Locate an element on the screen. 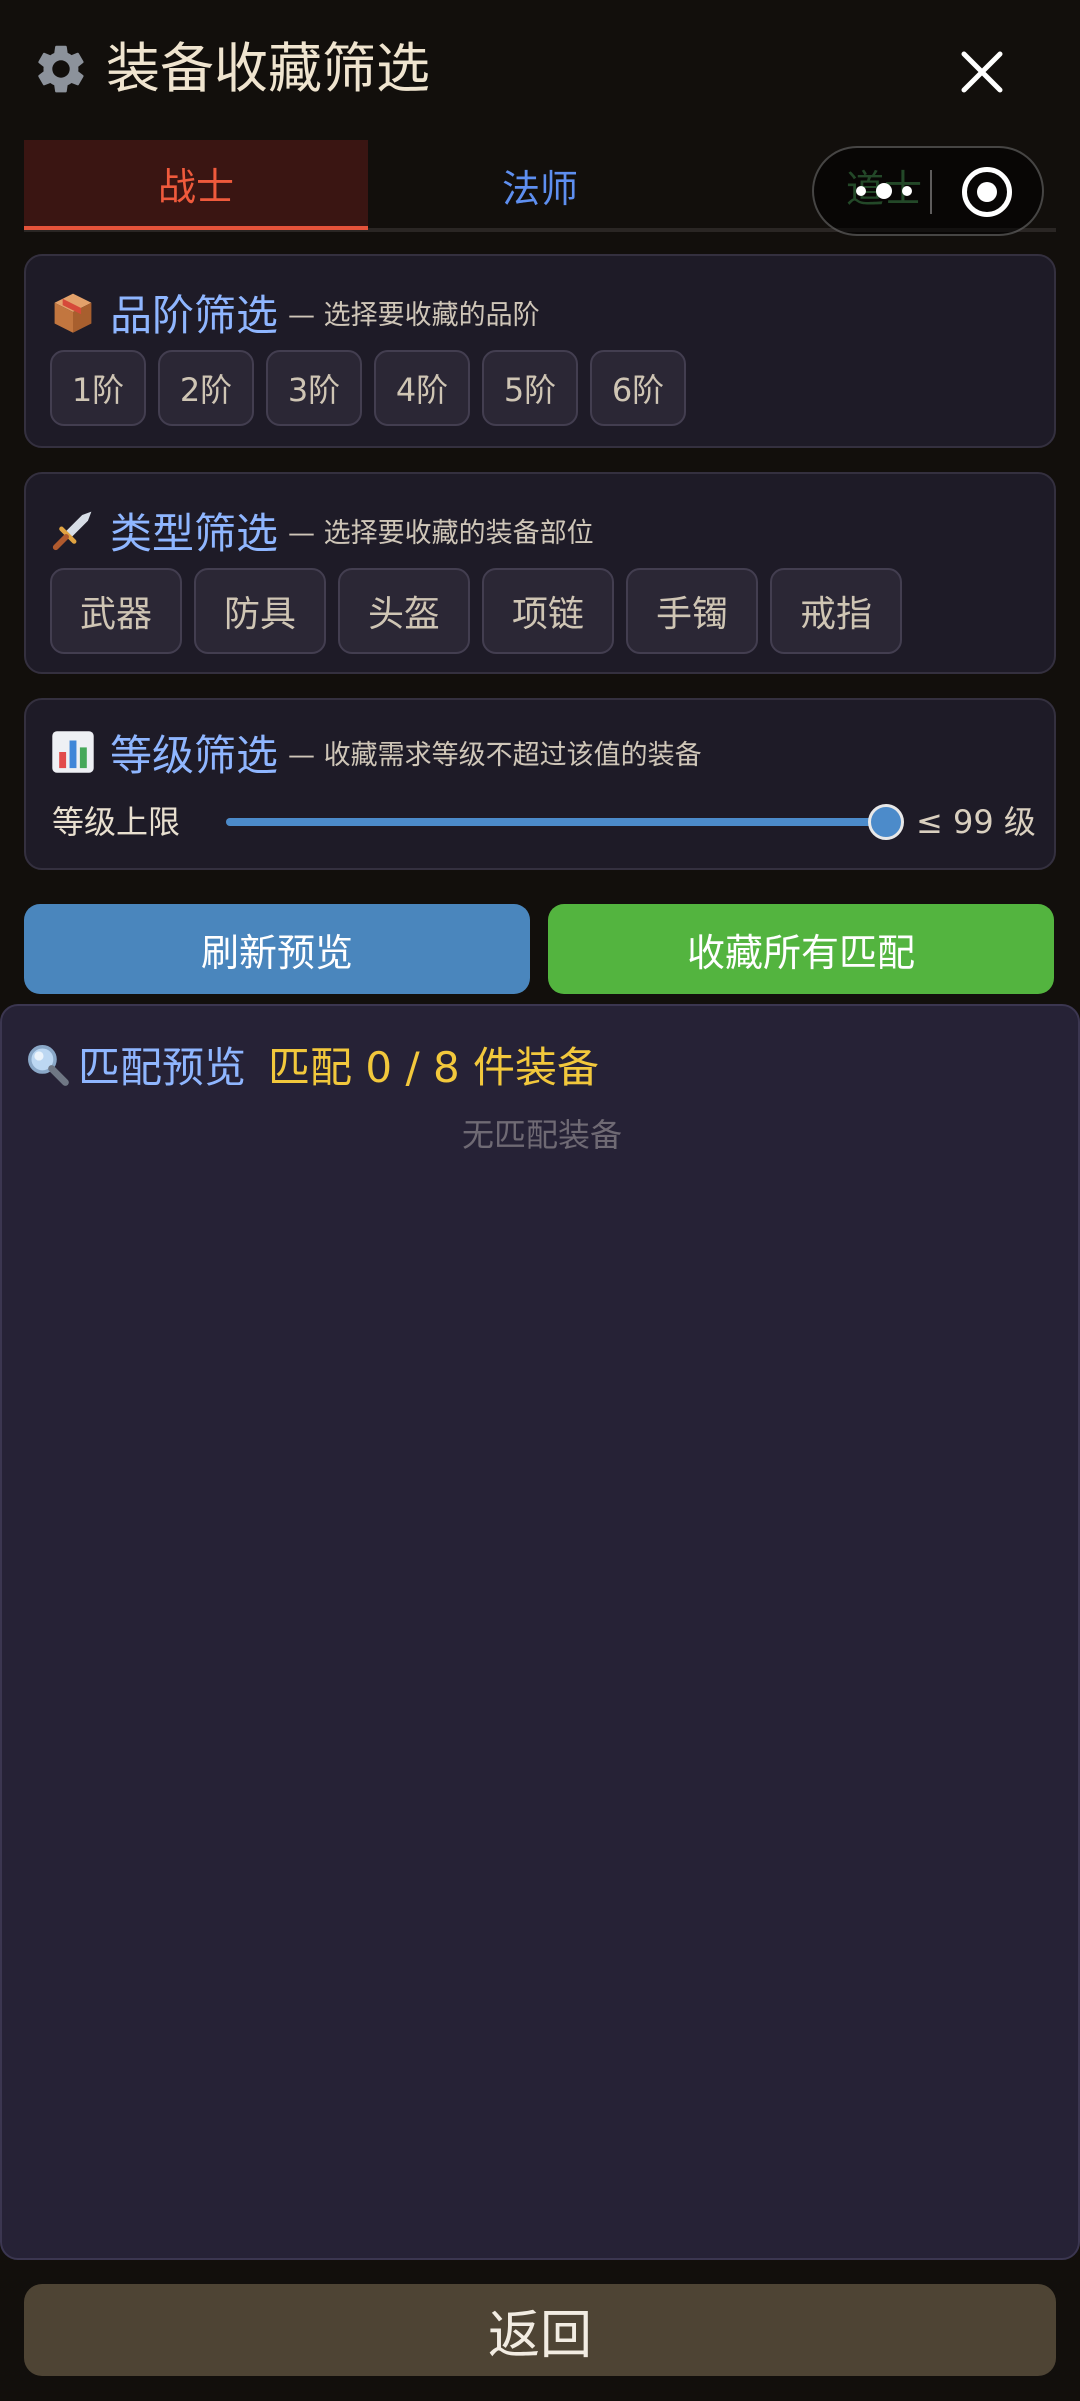 The height and width of the screenshot is (2401, 1080). level-filter-desc: — 收藏需求等级不超过该值的装备 is located at coordinates (495, 755).